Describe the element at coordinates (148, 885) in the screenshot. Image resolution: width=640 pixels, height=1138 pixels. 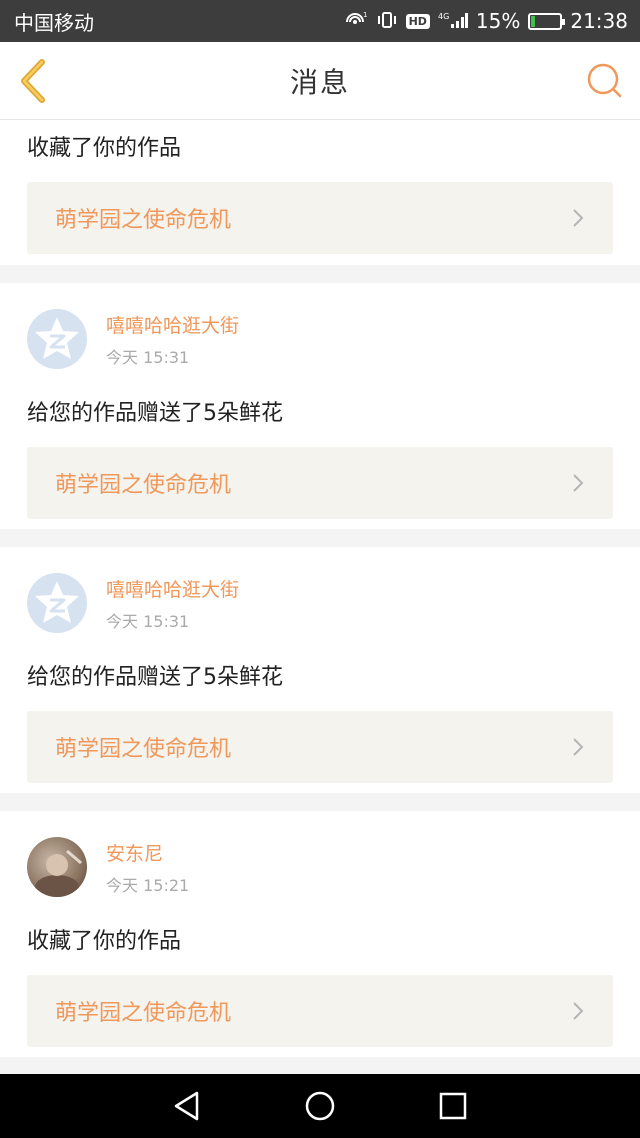
I see `message-time: 今天 15:21` at that location.